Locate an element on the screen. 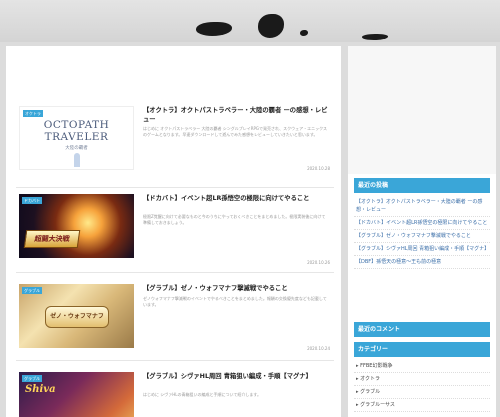 The width and height of the screenshot is (500, 417). recent-post-link: 【オクトラ】オクトパストラベラー・大陸の覇者 ーの感想・レビュー is located at coordinates (422, 206).